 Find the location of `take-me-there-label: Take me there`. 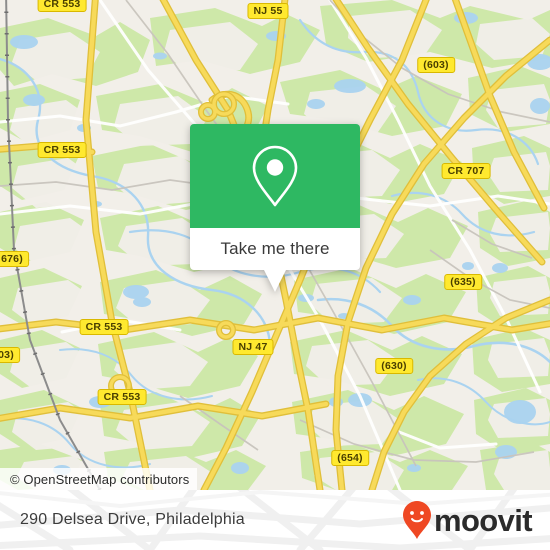

take-me-there-label: Take me there is located at coordinates (275, 248).